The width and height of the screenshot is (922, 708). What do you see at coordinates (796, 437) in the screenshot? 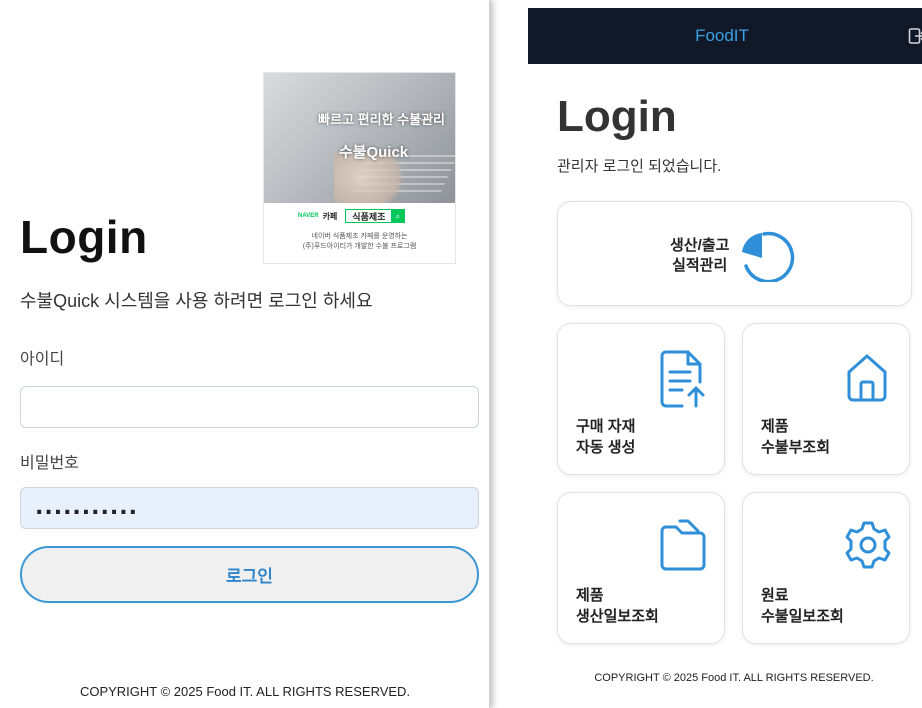
I see `card-label: 제품 수불부조회` at bounding box center [796, 437].